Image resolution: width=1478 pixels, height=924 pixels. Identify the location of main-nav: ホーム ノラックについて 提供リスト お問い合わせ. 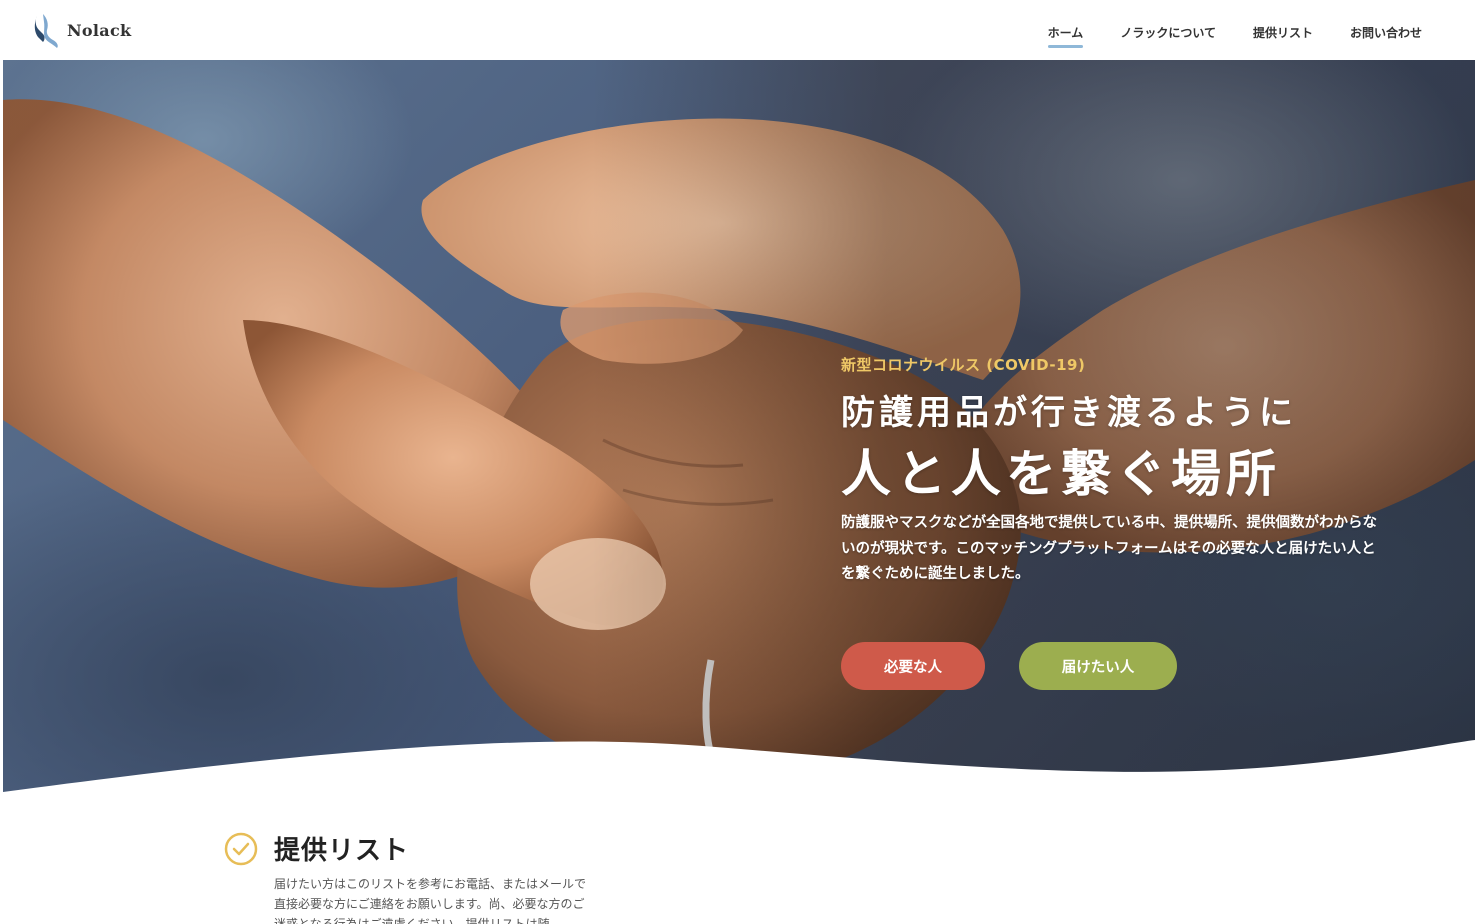
(1234, 36).